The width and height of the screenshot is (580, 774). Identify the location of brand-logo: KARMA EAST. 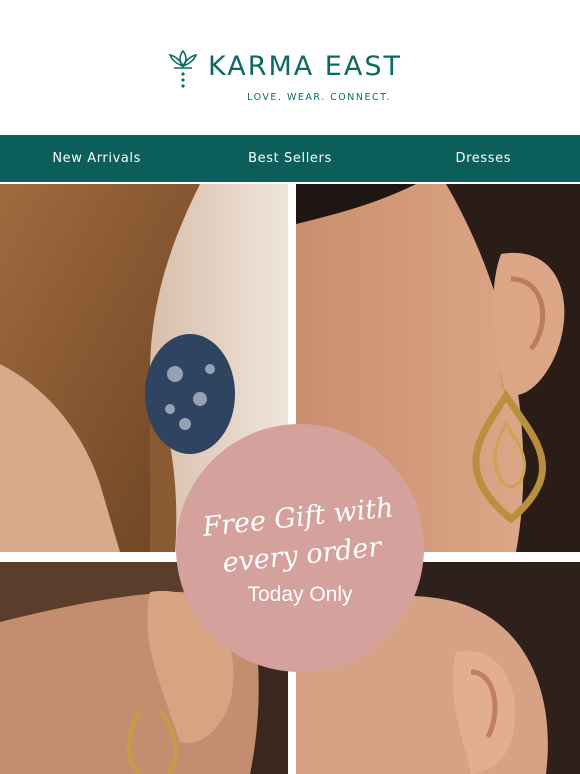
(284, 69).